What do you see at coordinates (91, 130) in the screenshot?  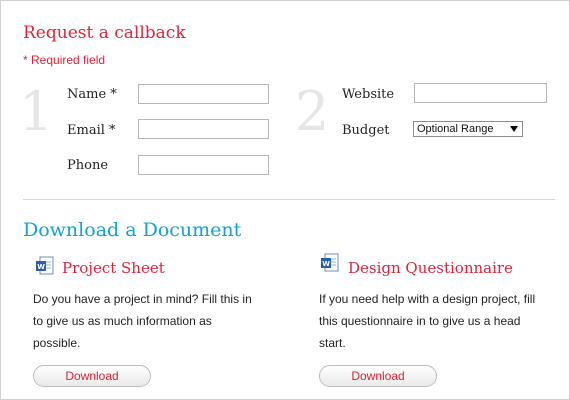 I see `email-label: Email *` at bounding box center [91, 130].